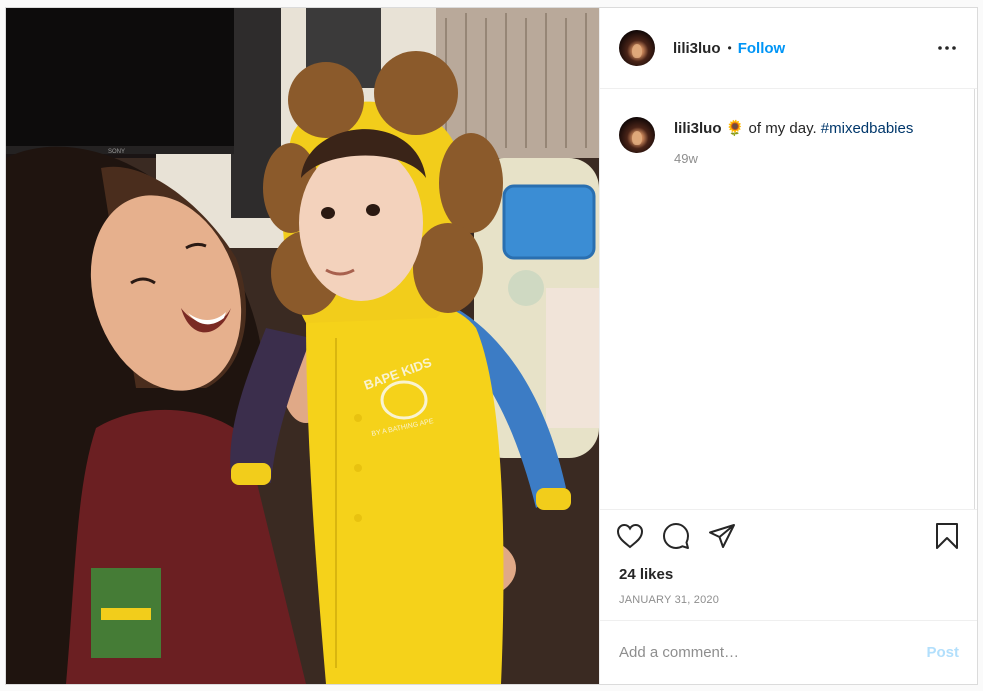  I want to click on caption: lili3luo 🌻 of my day. #mixedbabies 49w, so click(790, 140).